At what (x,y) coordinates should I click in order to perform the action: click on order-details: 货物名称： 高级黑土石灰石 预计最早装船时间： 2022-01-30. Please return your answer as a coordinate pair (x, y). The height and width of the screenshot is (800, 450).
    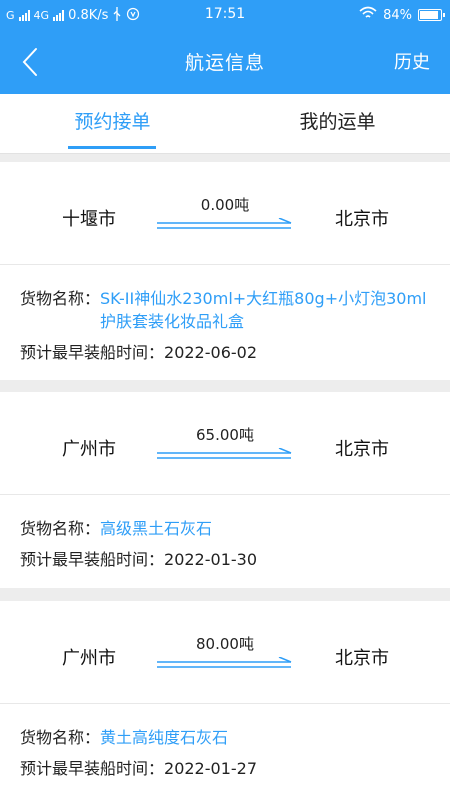
    Looking at the image, I should click on (225, 533).